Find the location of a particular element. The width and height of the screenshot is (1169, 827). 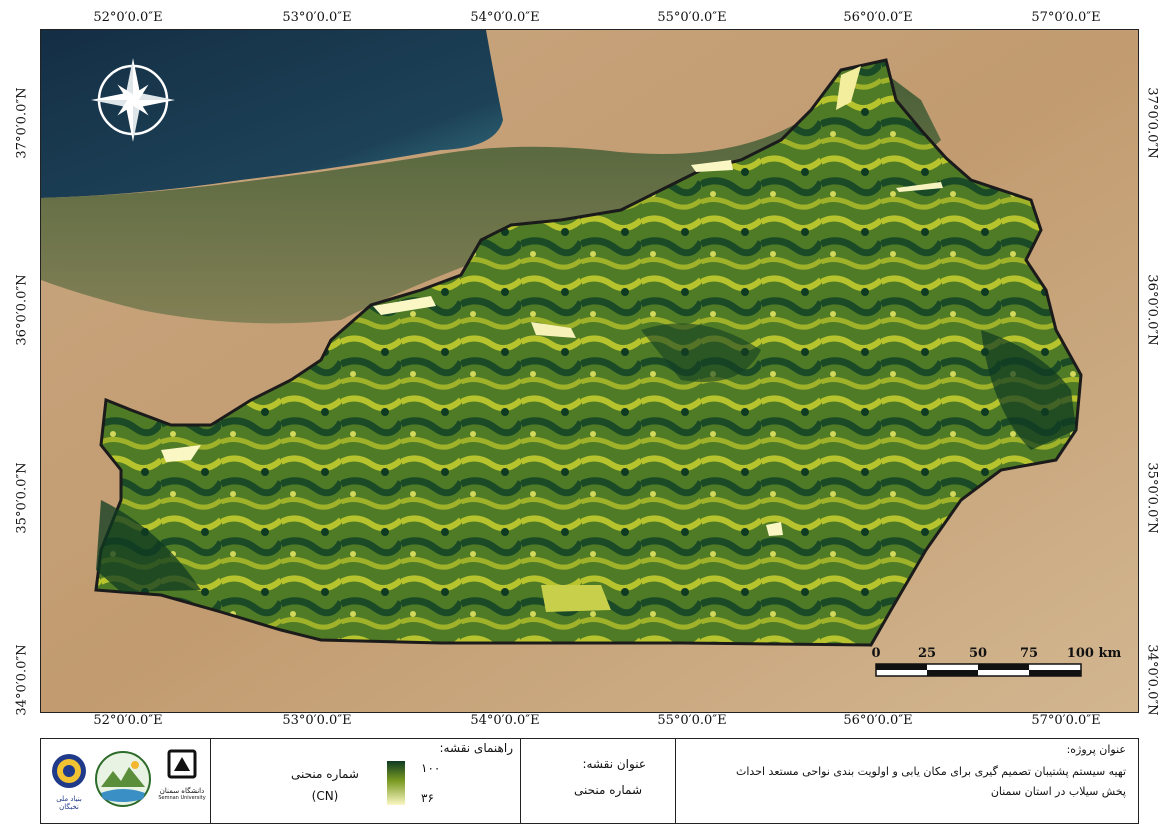

map-title-panel: عنوان نقشه: شماره منحنی is located at coordinates (598, 781).